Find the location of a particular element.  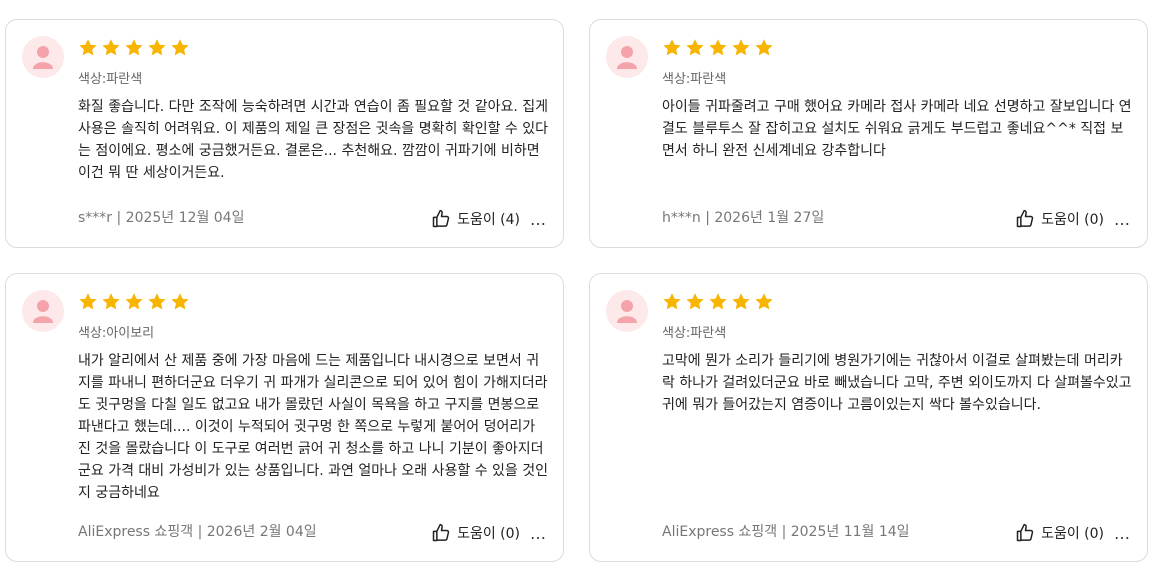

reviewer-meta: AliExpress 쇼핑객 | 2025년 11월 14일 is located at coordinates (786, 532).